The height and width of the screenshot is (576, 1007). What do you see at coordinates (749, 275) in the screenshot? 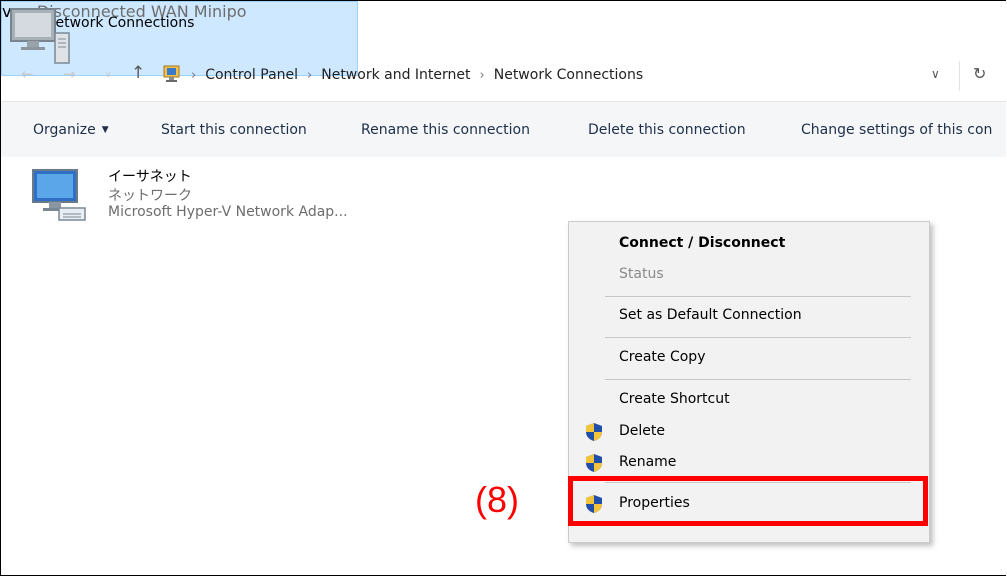
I see `menu-item-status: Status` at bounding box center [749, 275].